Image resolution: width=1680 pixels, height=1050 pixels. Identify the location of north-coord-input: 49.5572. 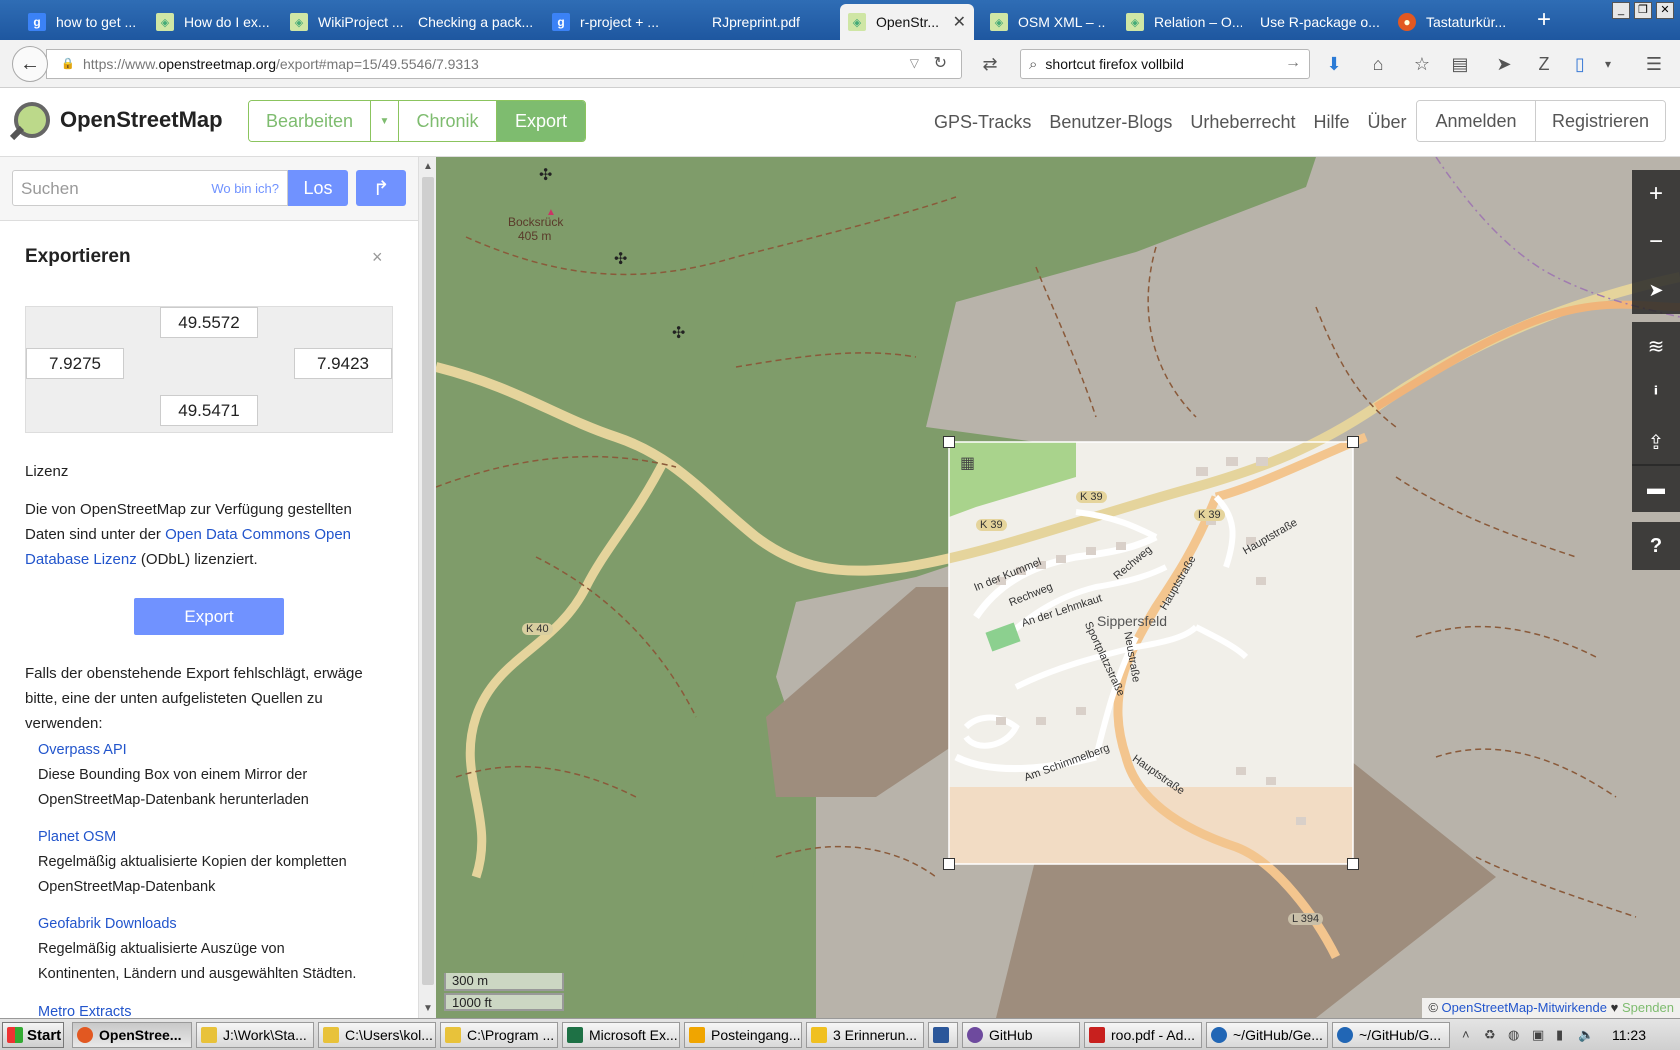
(209, 322).